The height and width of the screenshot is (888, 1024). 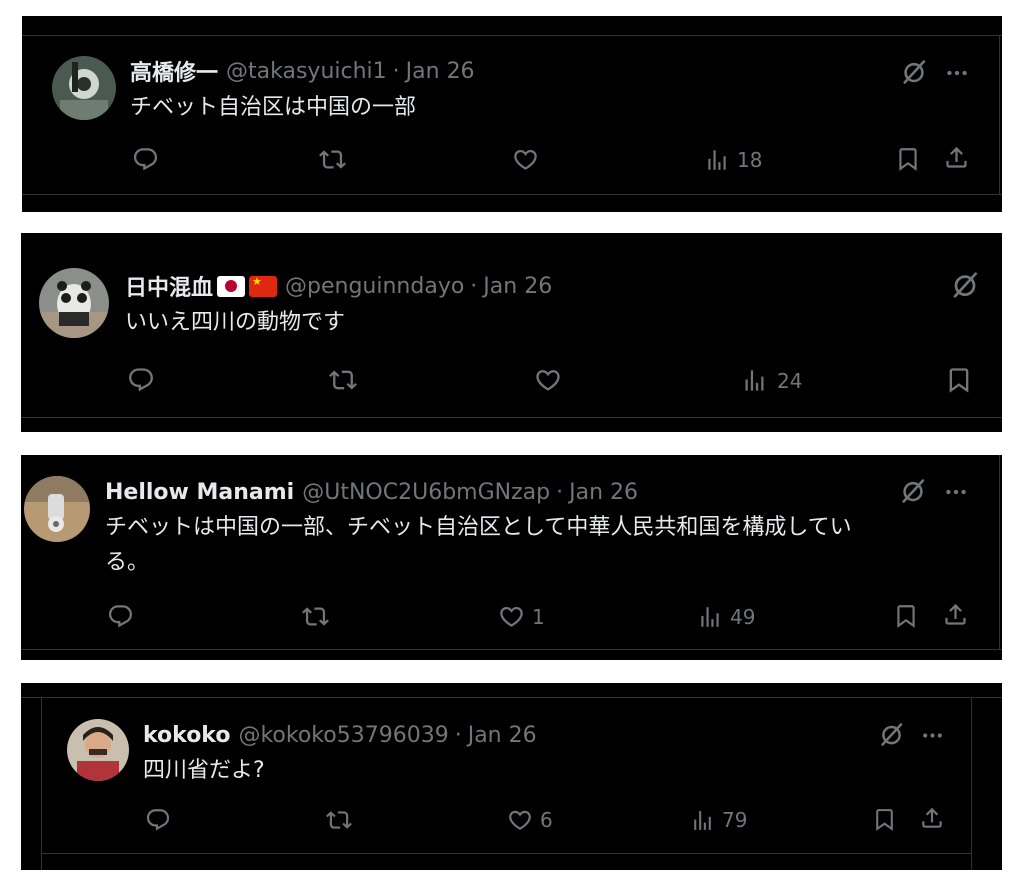 I want to click on post-text-line: チベットは中国の一部、チベット自治区として中華人民共和国を構成してい, so click(x=478, y=527).